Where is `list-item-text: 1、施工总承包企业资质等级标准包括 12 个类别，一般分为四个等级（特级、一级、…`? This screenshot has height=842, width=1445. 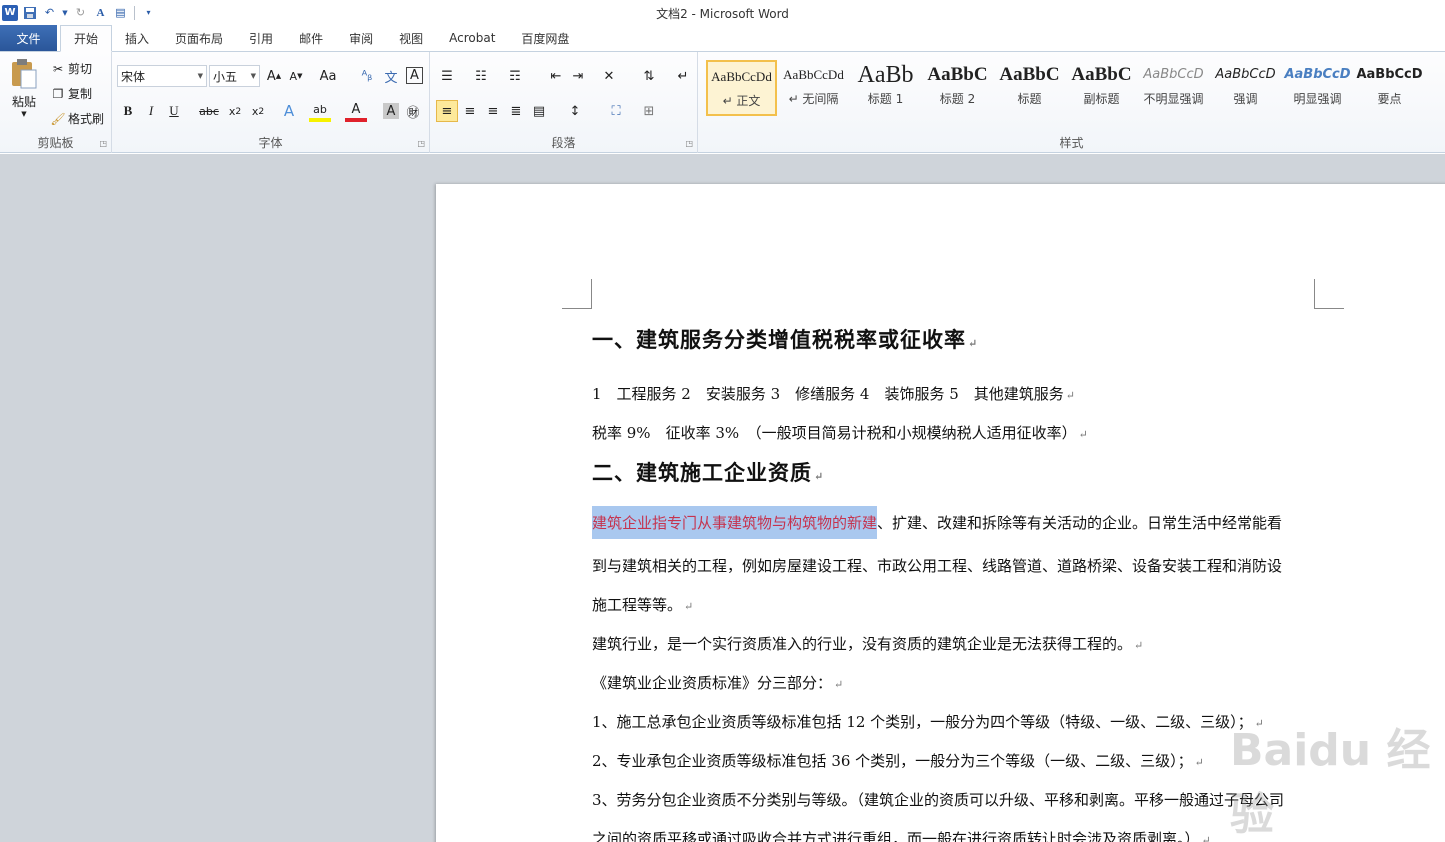 list-item-text: 1、施工总承包企业资质等级标准包括 12 个类别，一般分为四个等级（特级、一级、… is located at coordinates (922, 722).